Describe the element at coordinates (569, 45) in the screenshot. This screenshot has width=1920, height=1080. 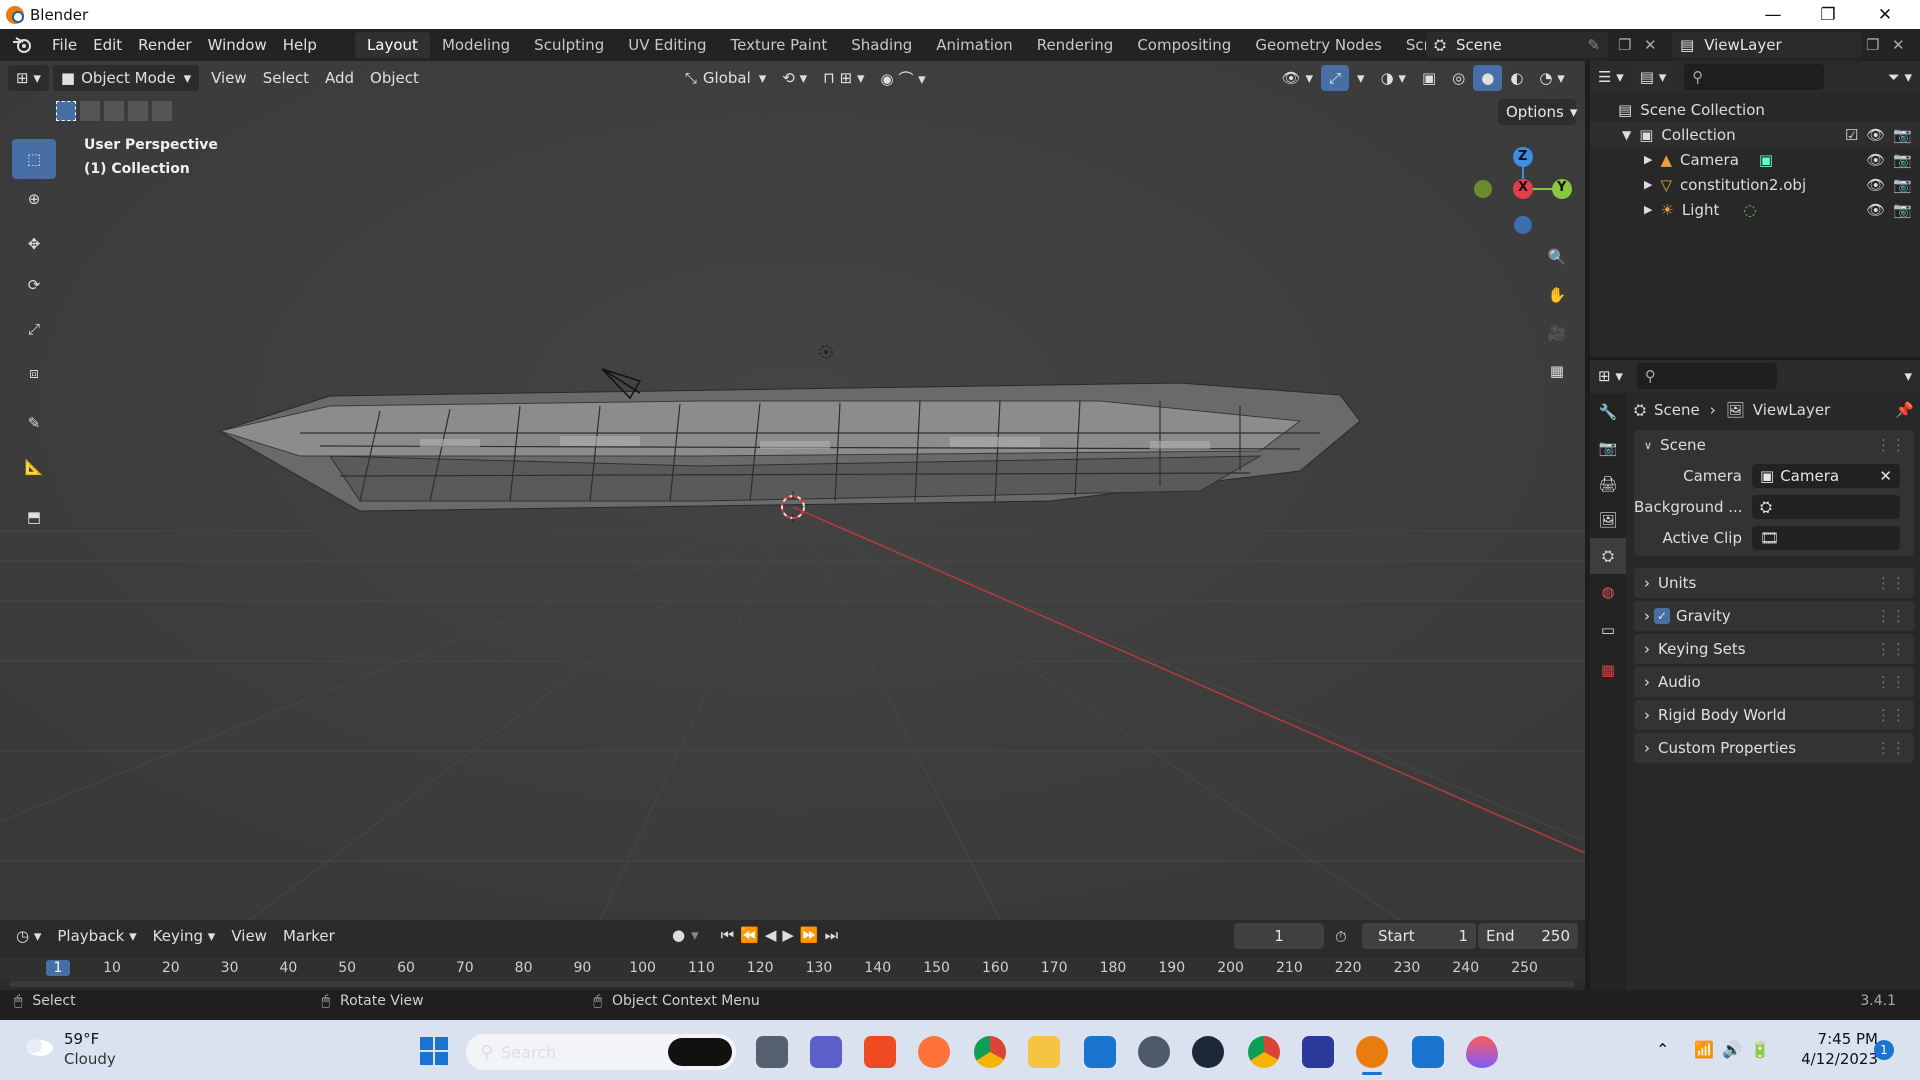
I see `tab-sculpting: Sculpting` at that location.